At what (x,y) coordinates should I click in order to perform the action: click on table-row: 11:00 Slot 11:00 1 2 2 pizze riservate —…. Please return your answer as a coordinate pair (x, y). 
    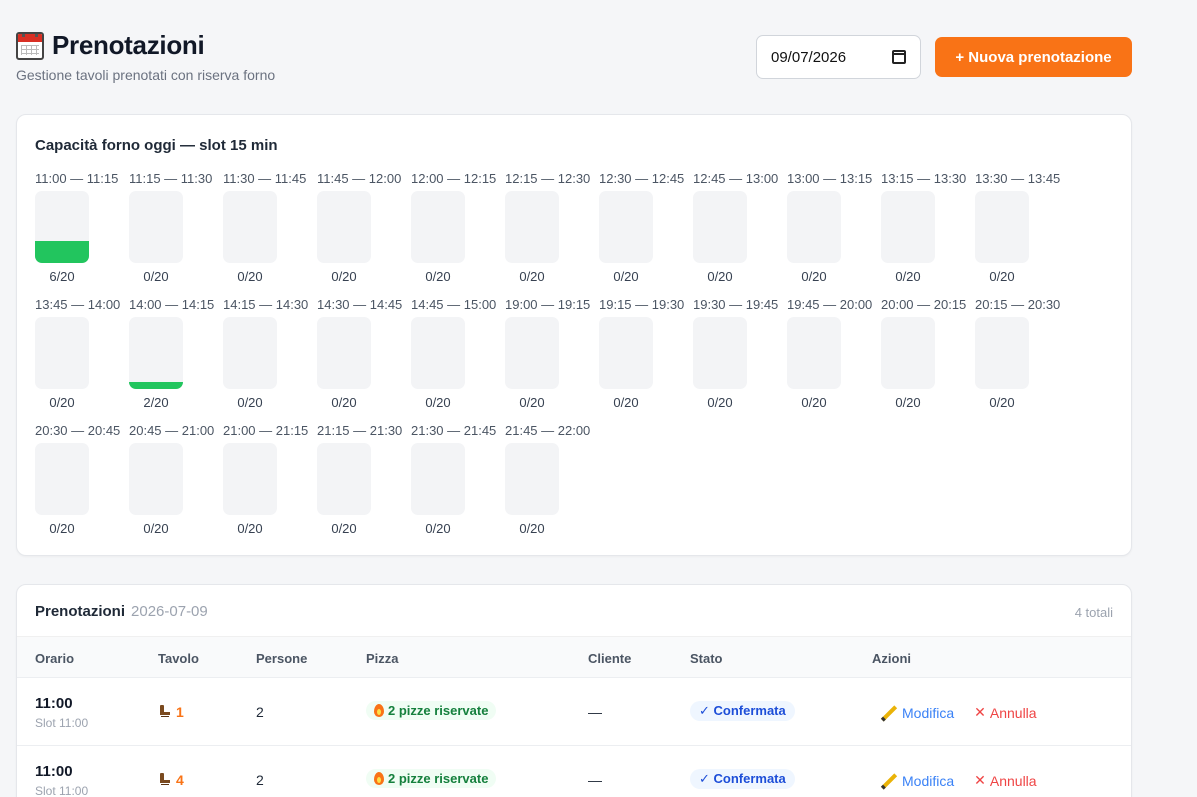
    Looking at the image, I should click on (574, 712).